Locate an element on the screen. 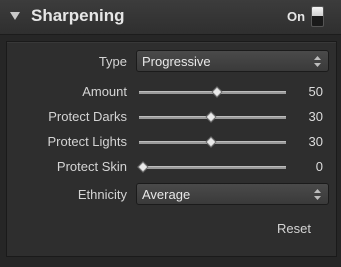 The image size is (341, 267). type-value: Progressive is located at coordinates (176, 61).